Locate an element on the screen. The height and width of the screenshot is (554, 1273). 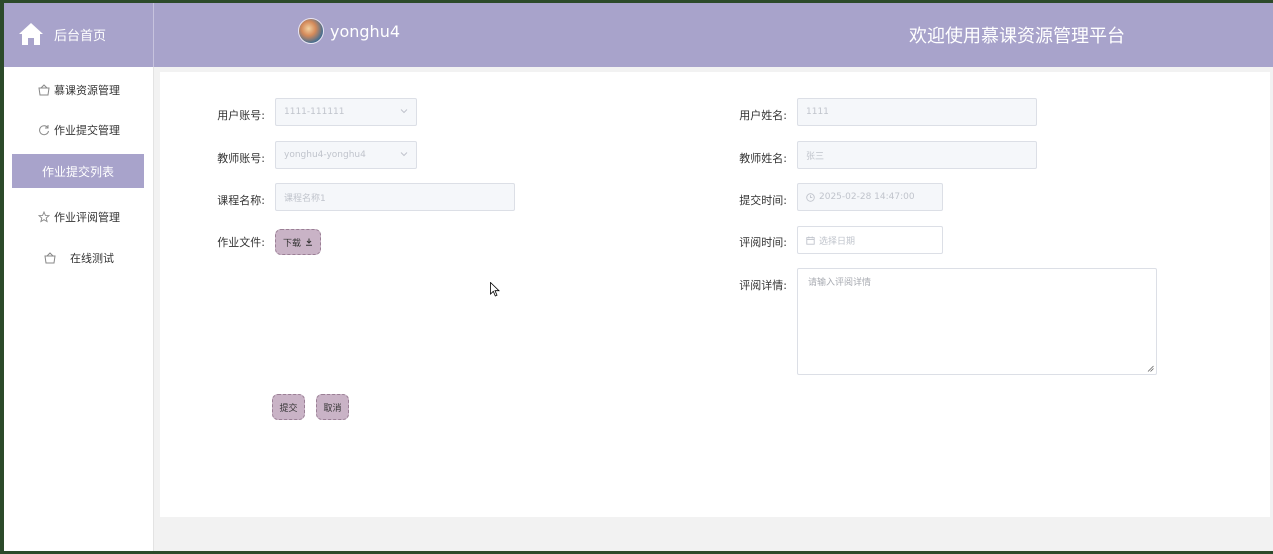
teacher-name-label: 教师姓名: is located at coordinates (763, 158).